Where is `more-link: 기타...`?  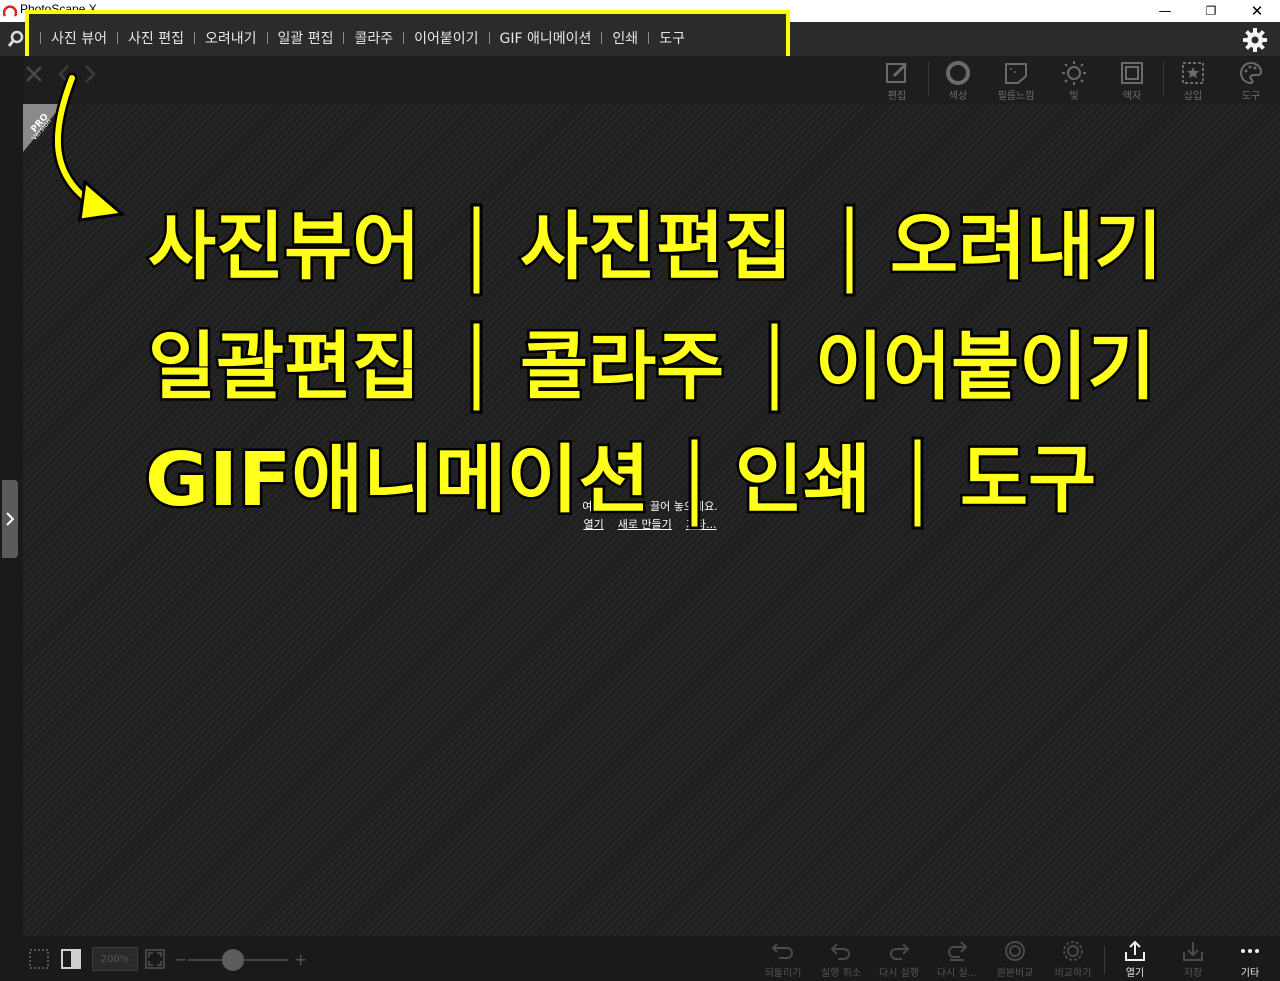 more-link: 기타... is located at coordinates (701, 525).